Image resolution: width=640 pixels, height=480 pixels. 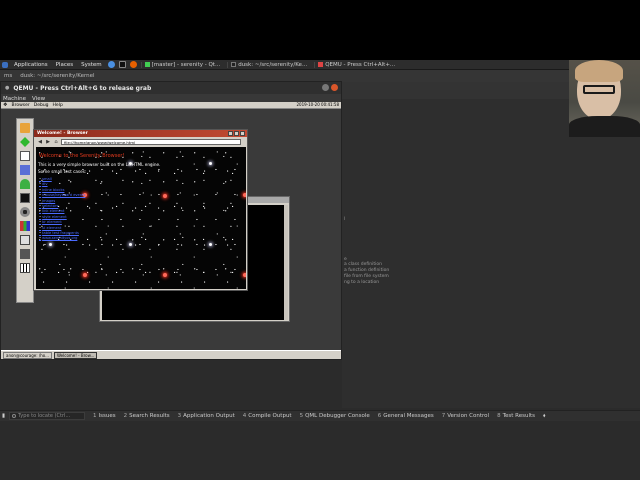 I want to click on qtcreator-icon, so click(x=147, y=64).